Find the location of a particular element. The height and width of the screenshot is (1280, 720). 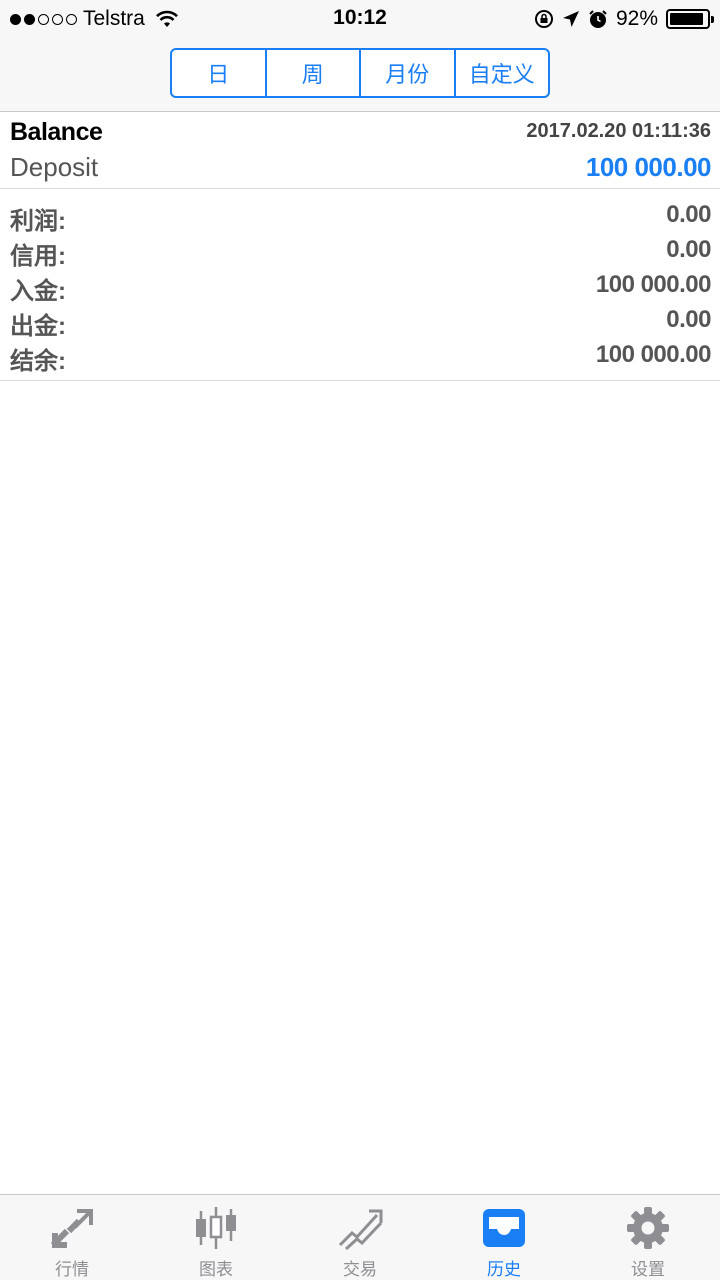

summary-label: 结余: is located at coordinates (38, 361).